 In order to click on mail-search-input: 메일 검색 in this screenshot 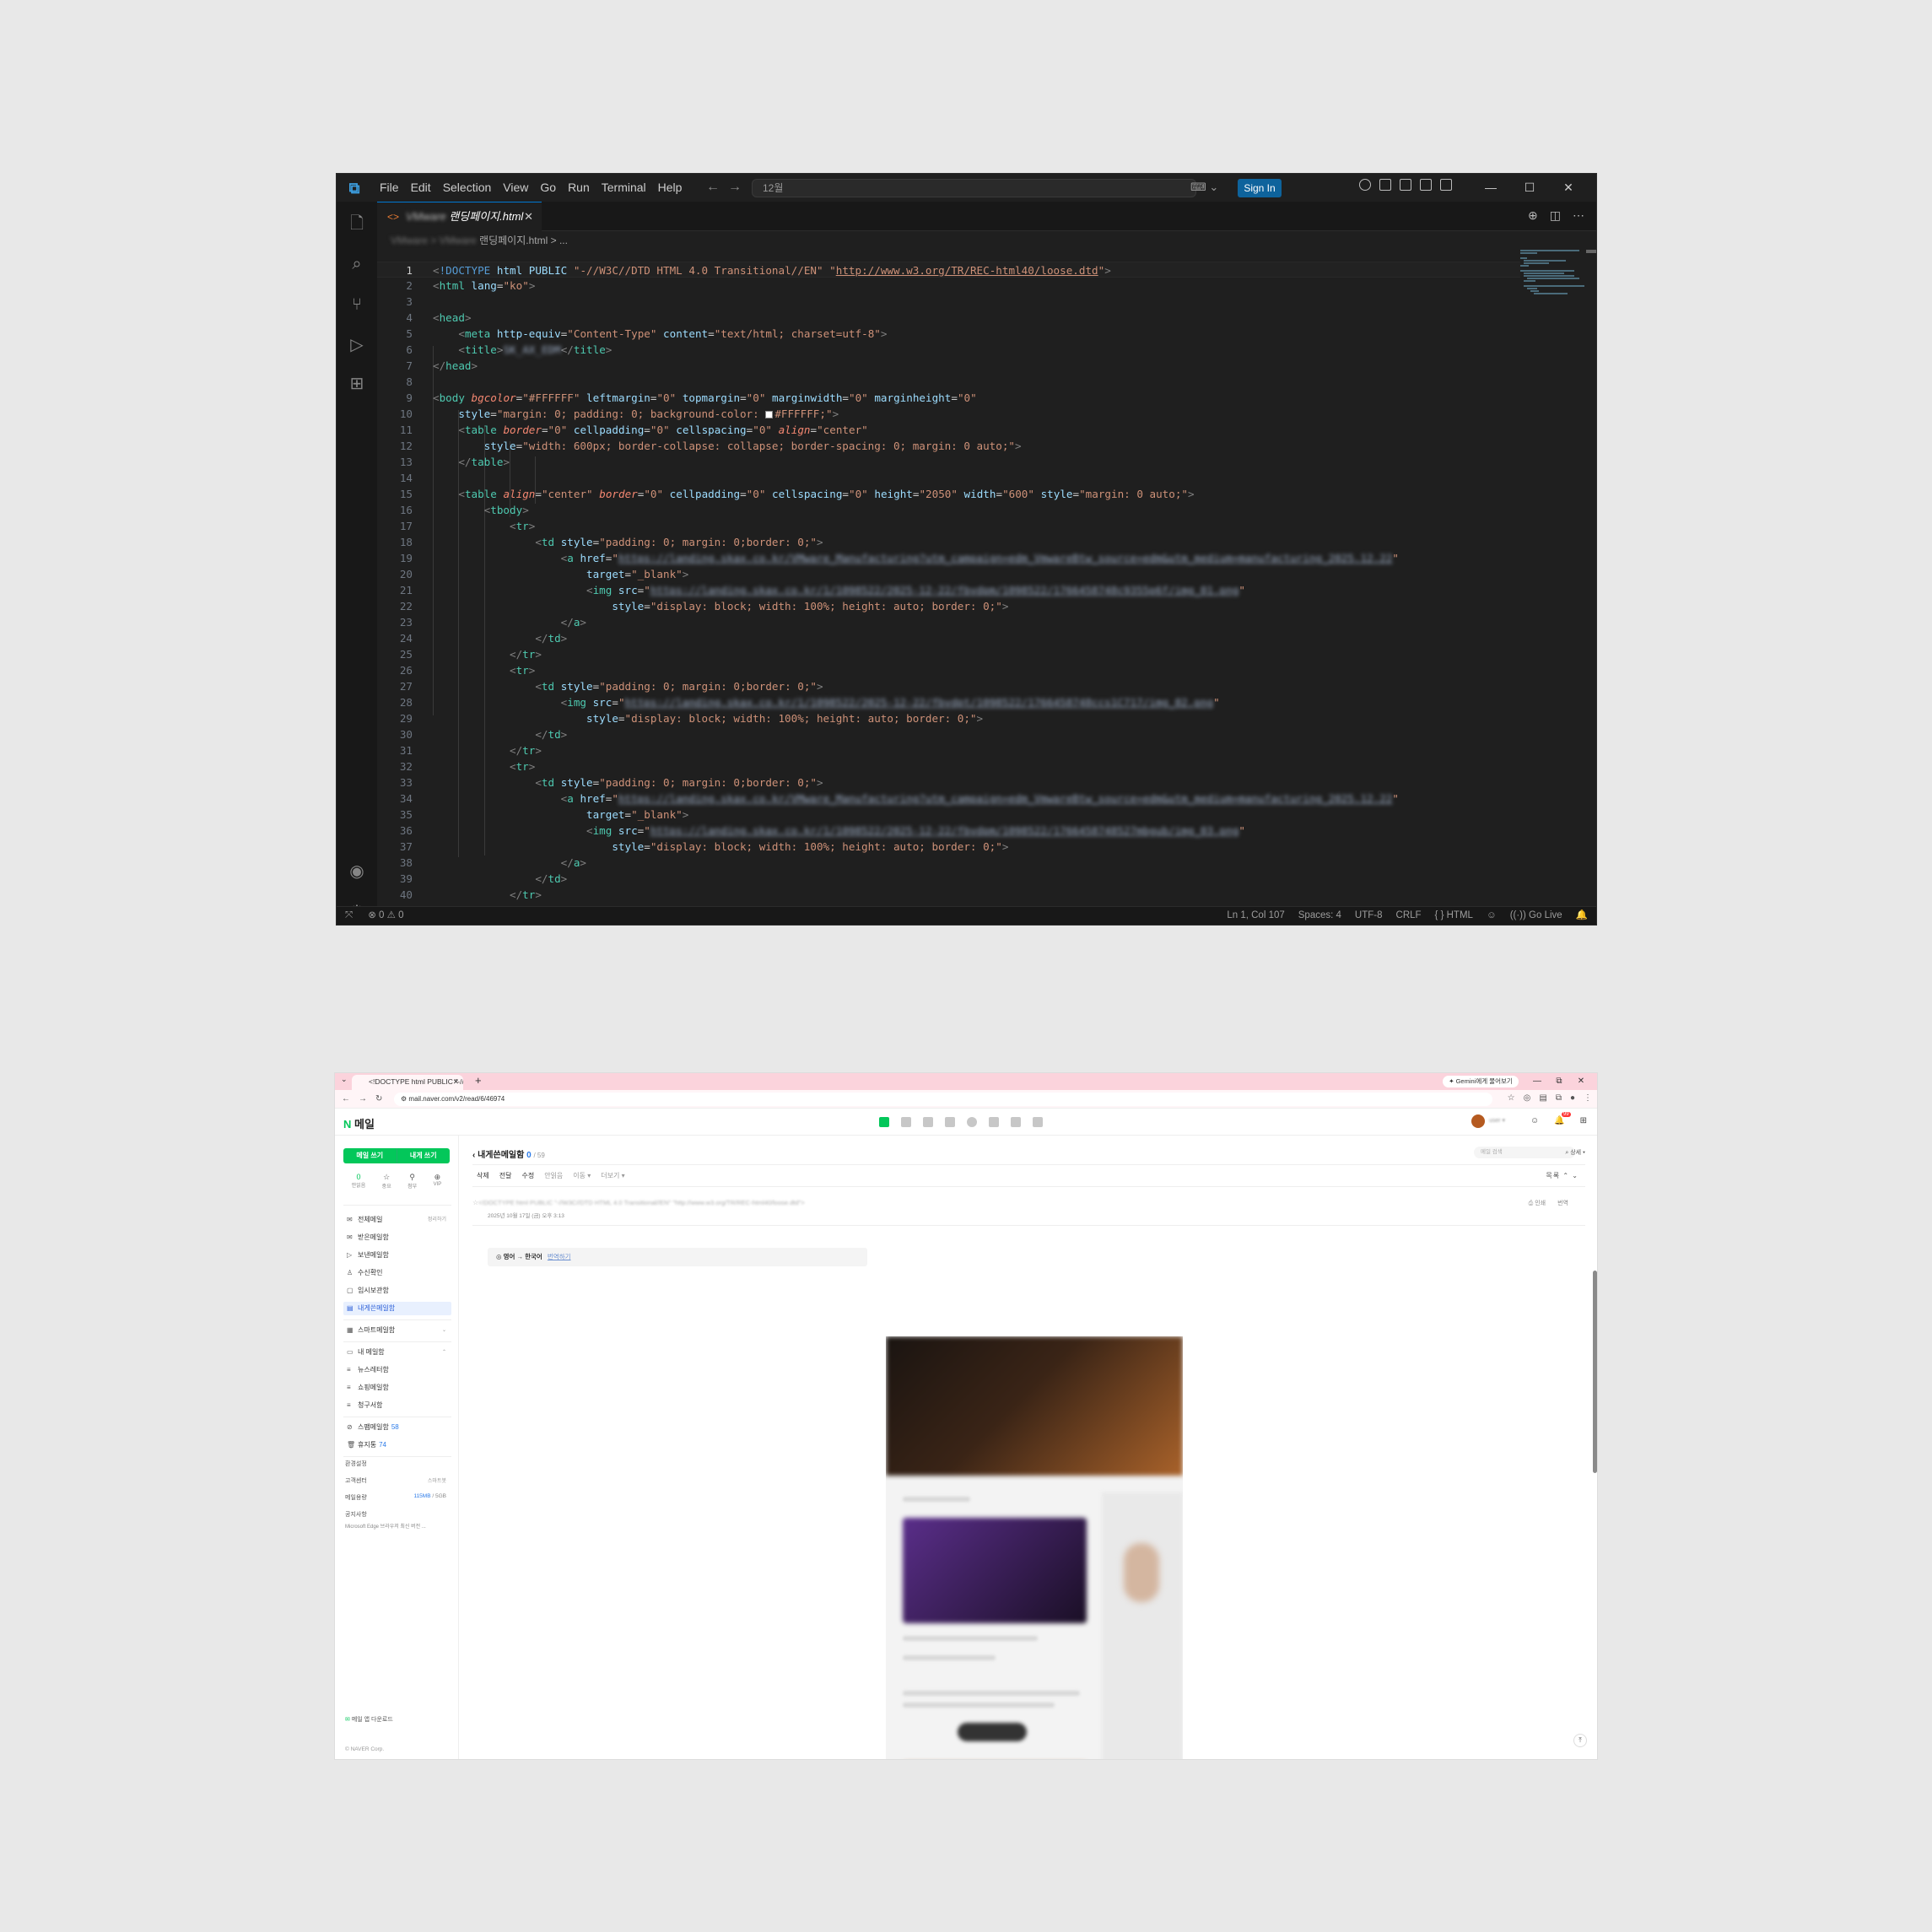, I will do `click(1525, 1153)`.